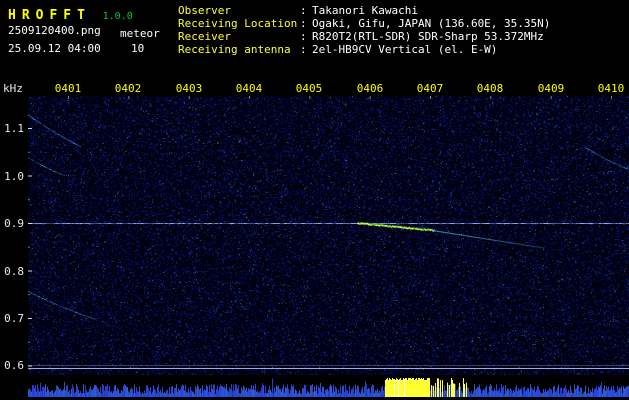  I want to click on freq-axis: 1.1 1.0 0.9 0.8 0.7 0.6, so click(12, 200).